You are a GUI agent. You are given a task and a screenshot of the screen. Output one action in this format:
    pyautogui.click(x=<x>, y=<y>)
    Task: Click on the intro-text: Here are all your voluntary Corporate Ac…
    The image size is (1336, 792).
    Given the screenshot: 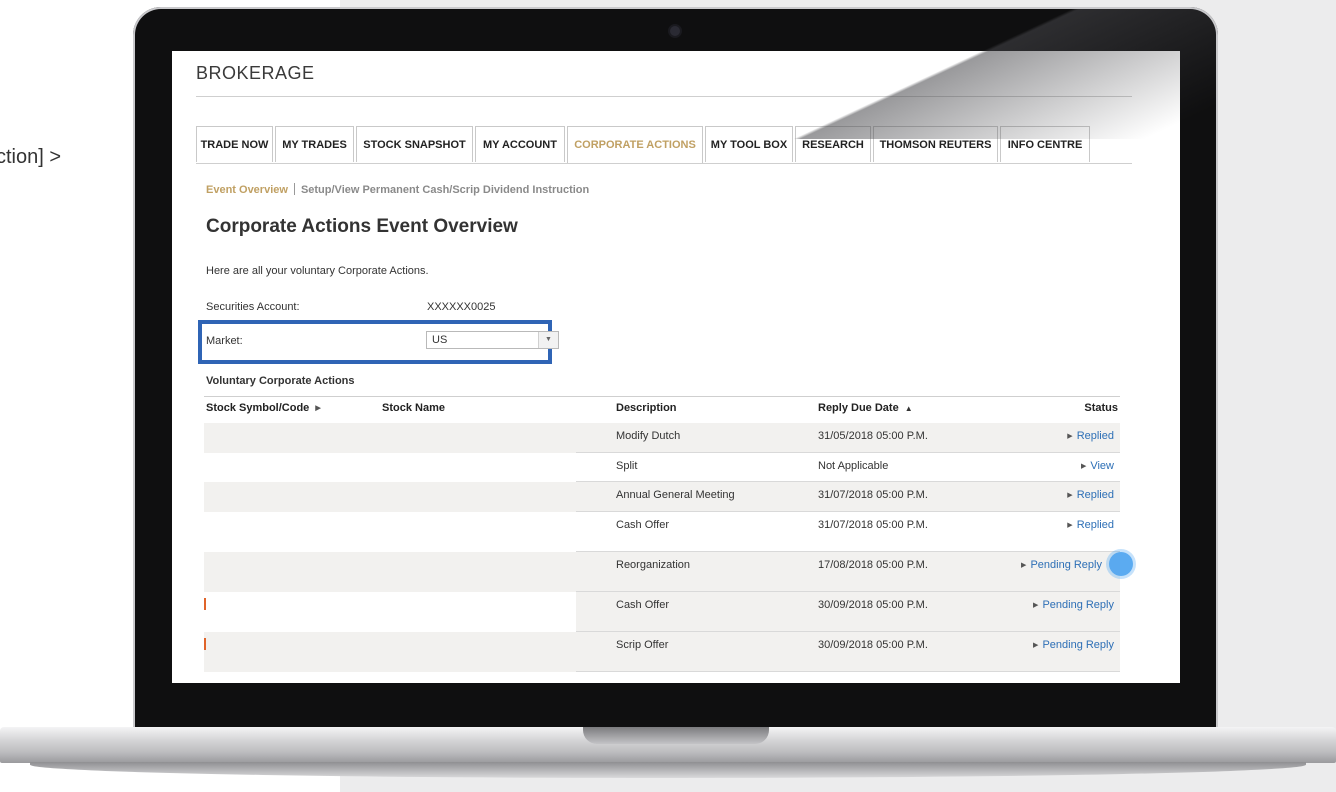 What is the action you would take?
    pyautogui.click(x=317, y=271)
    